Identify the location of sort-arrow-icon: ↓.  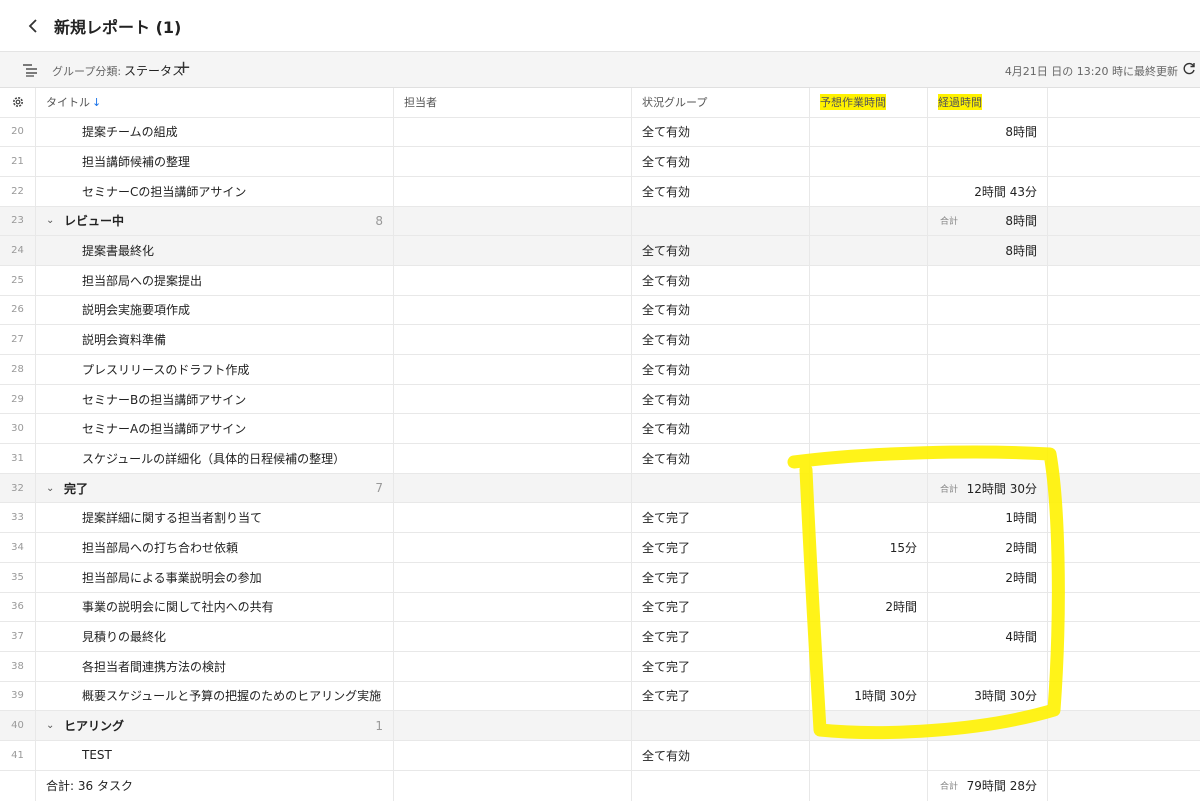
(96, 102).